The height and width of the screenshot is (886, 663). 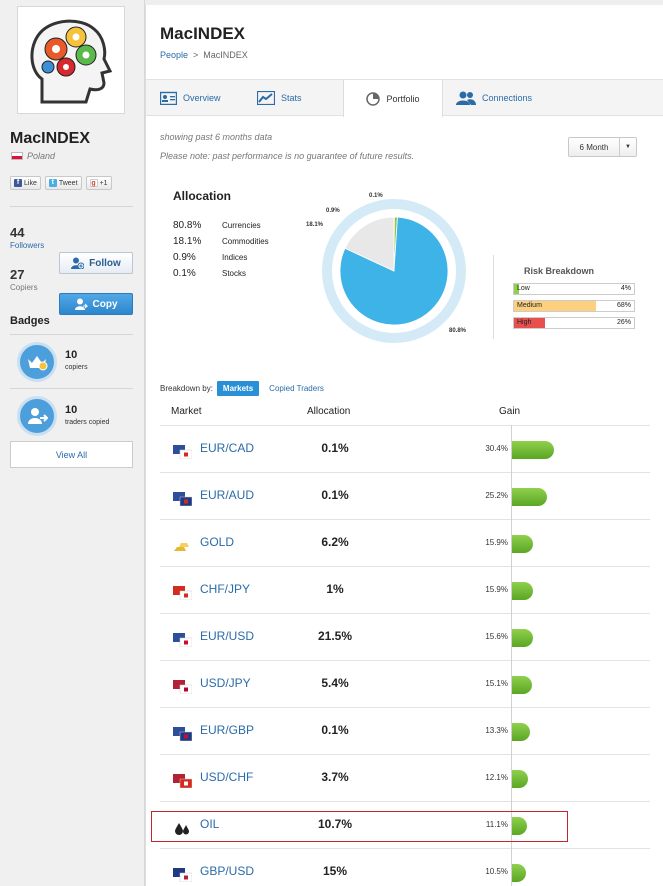 I want to click on market-allocation: 6.2%, so click(x=335, y=542).